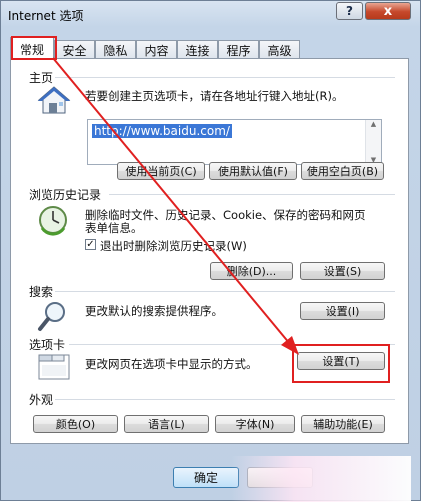  I want to click on close-icon: x, so click(388, 11).